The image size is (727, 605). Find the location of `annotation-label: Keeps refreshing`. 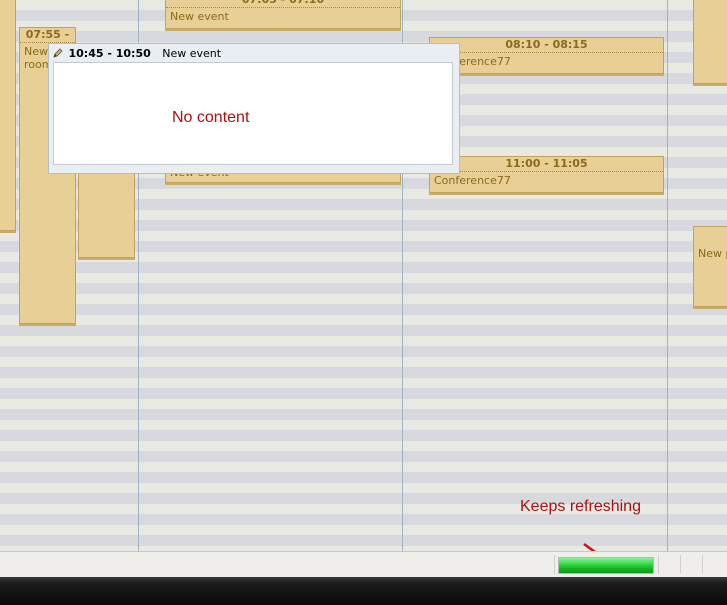

annotation-label: Keeps refreshing is located at coordinates (580, 506).